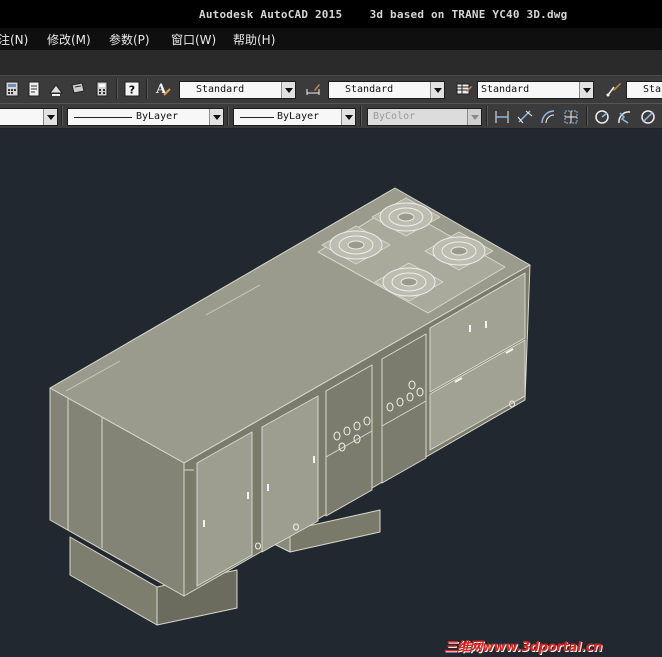  Describe the element at coordinates (331, 39) in the screenshot. I see `menu-bar: 注(N) 修改(M) 参数(P) 窗口(W) 帮助(H)` at that location.